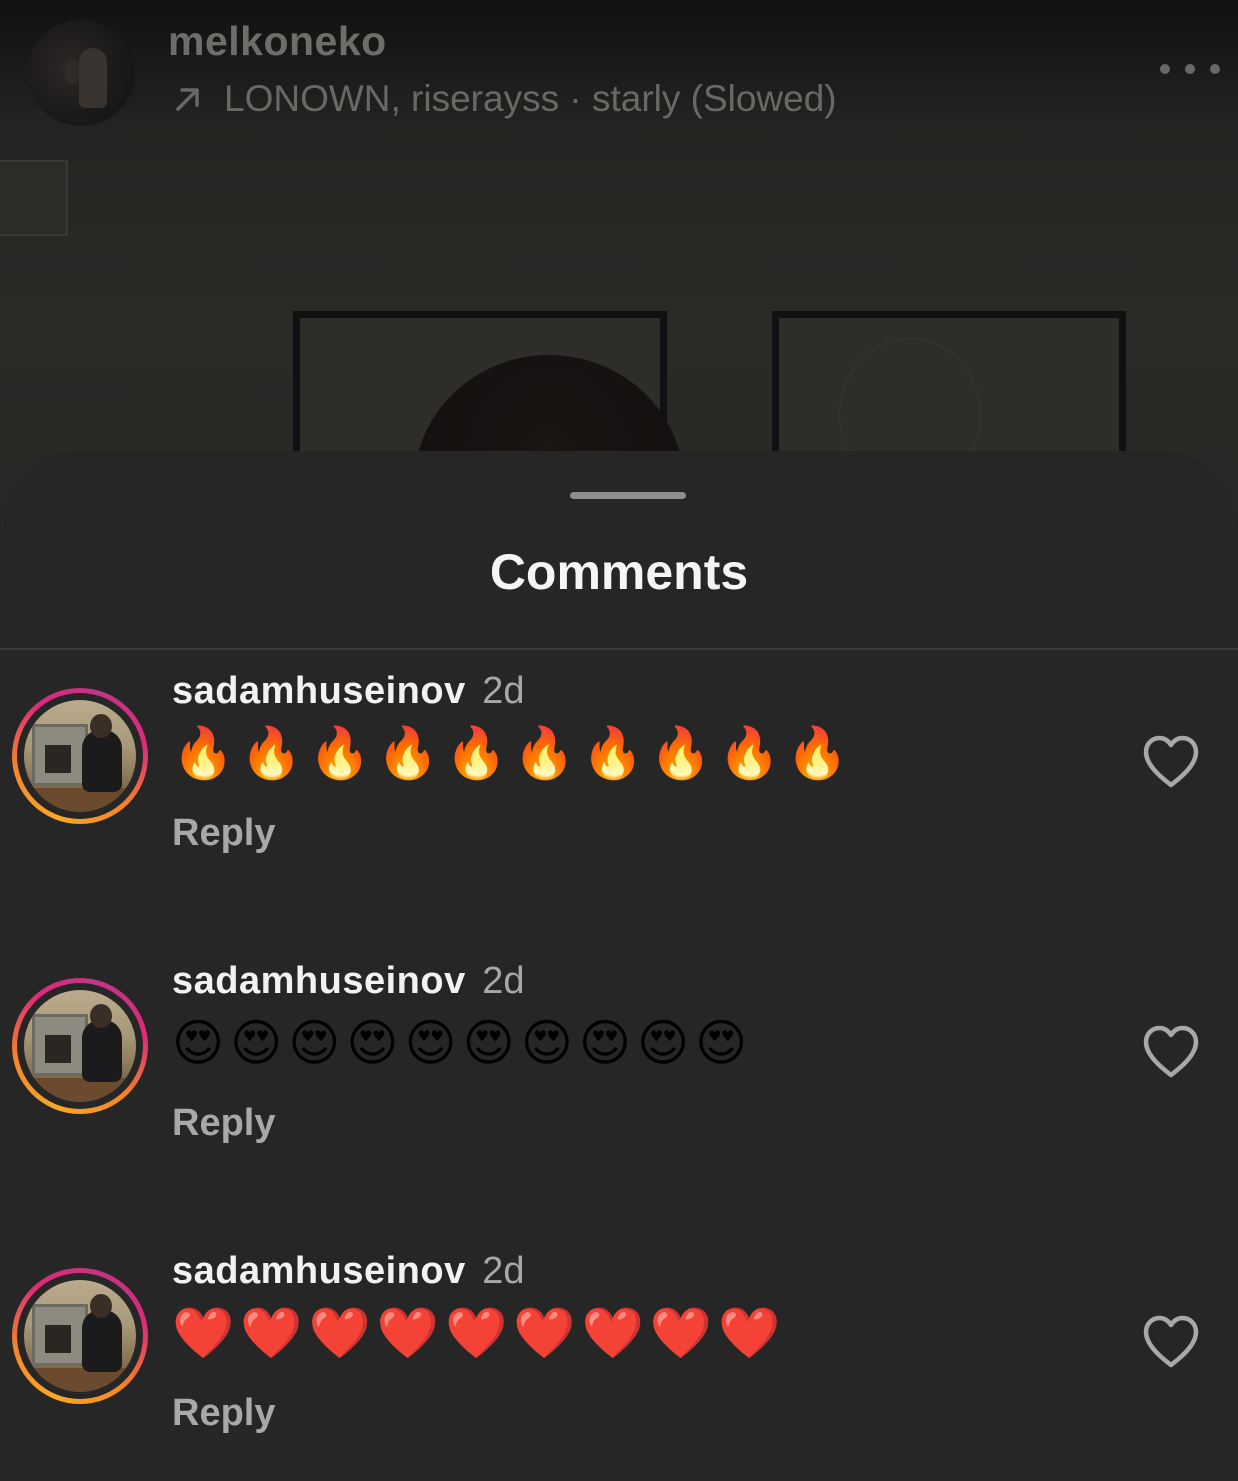 This screenshot has height=1481, width=1238. I want to click on arrow-up-right-icon, so click(187, 99).